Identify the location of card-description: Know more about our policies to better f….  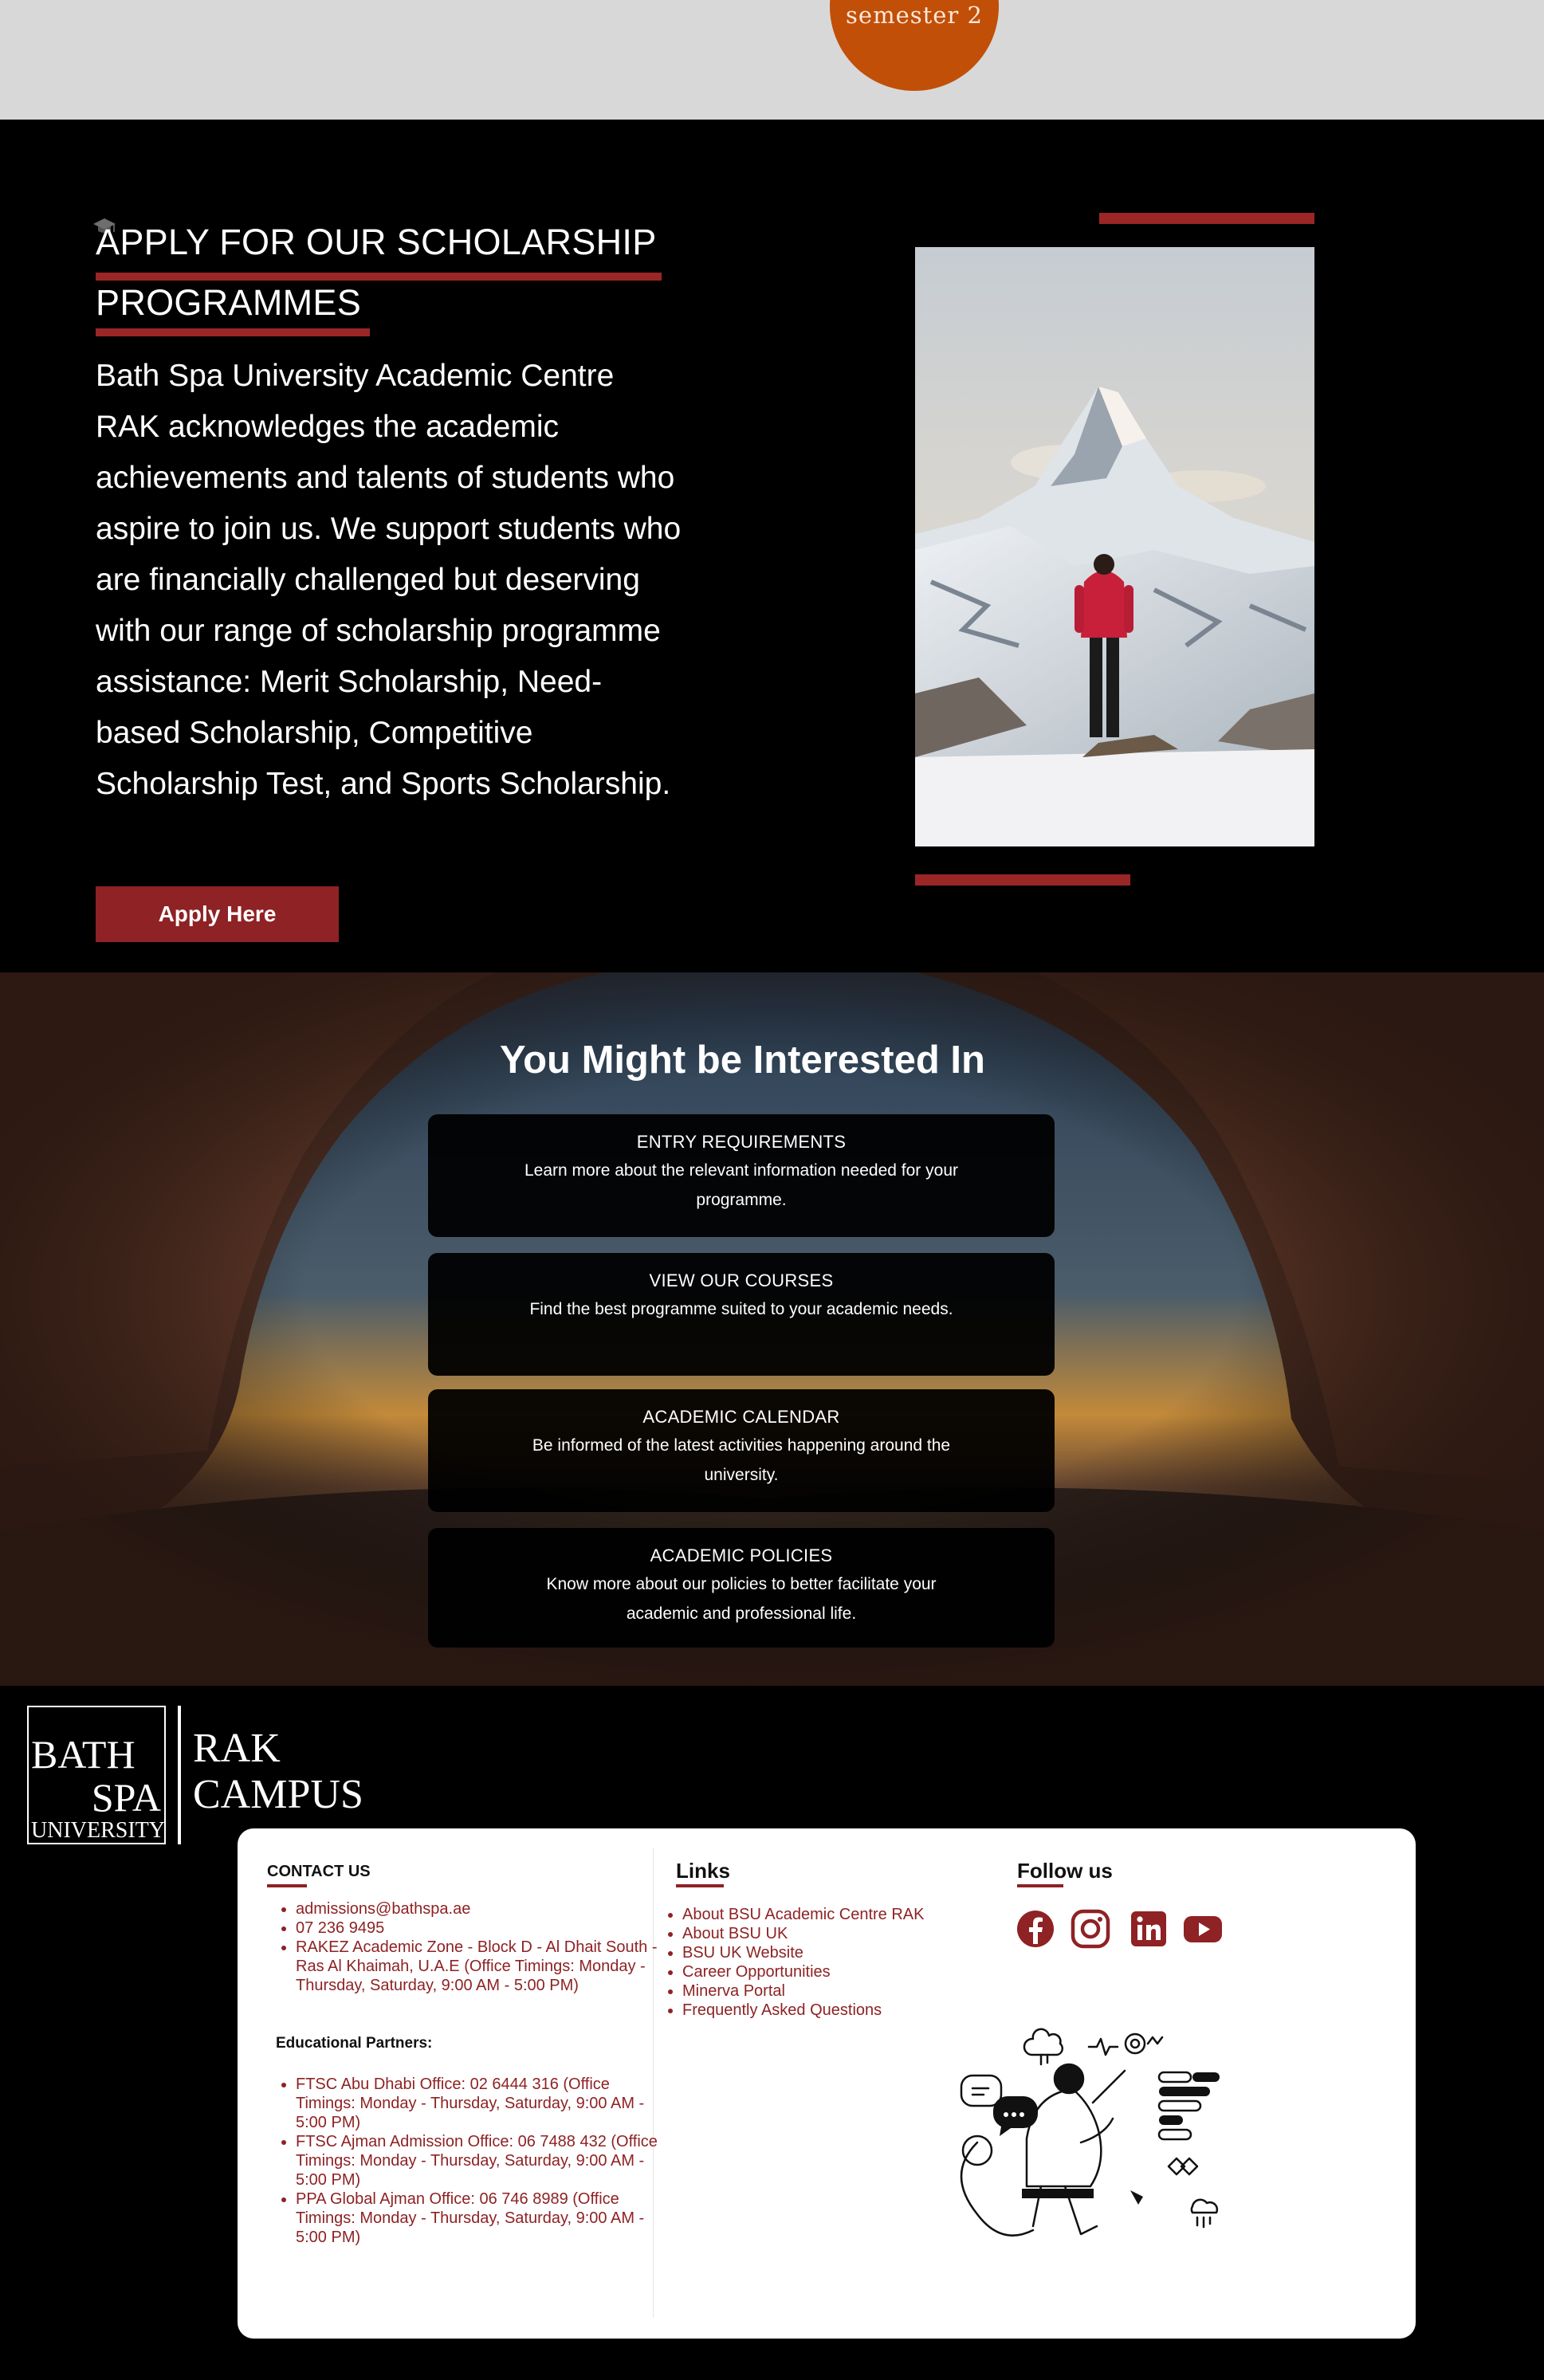
(741, 1599).